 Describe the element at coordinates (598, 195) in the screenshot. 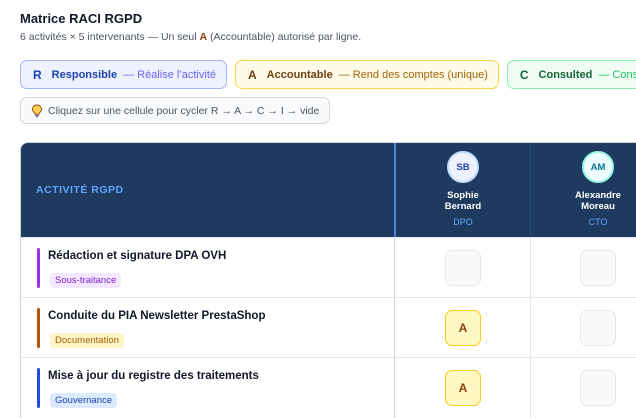

I see `person-first-name: Alexandre` at that location.